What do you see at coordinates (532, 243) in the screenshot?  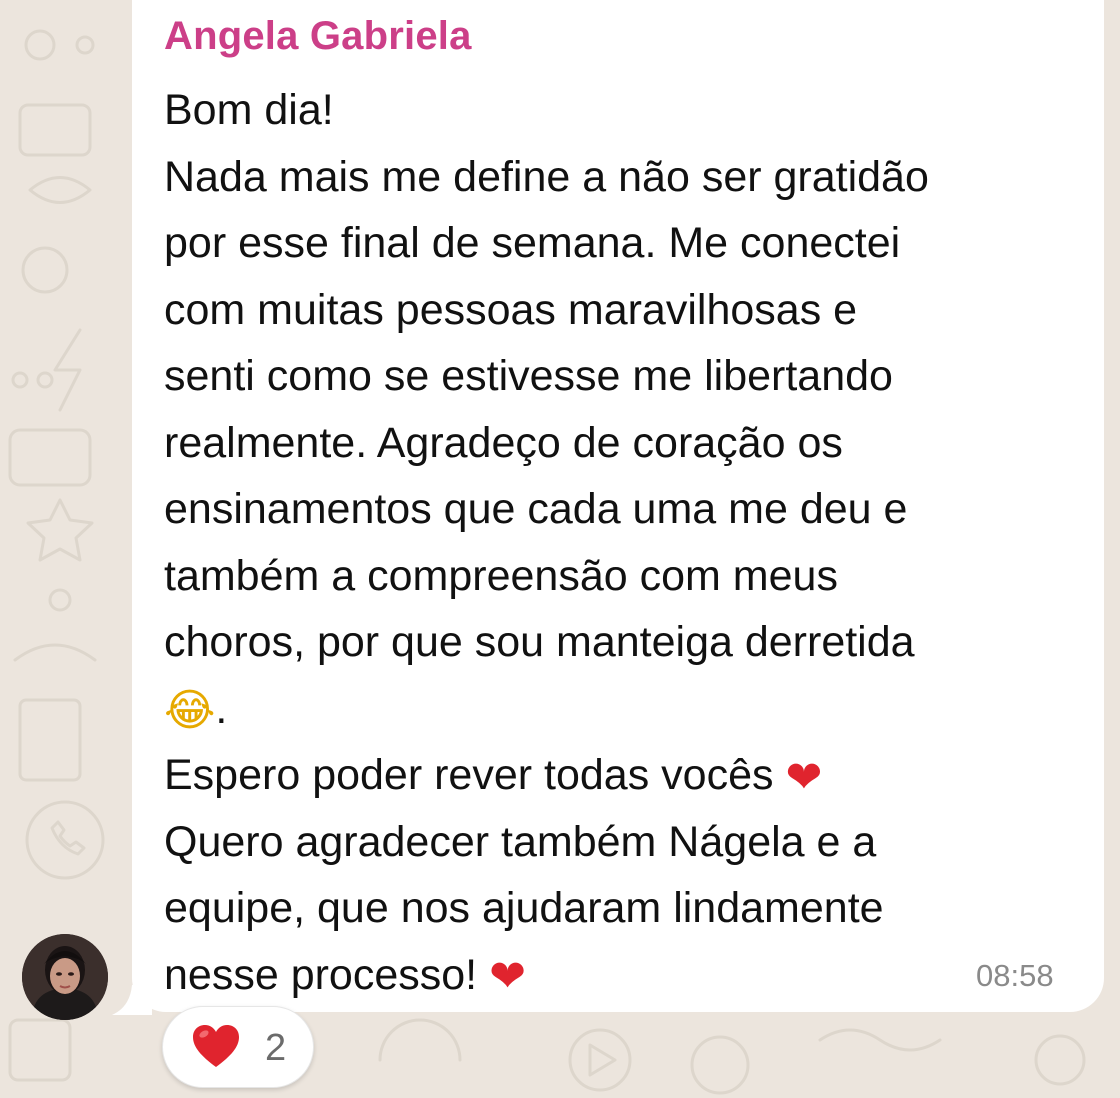 I see `message-line: por esse final de semana. Me conectei` at bounding box center [532, 243].